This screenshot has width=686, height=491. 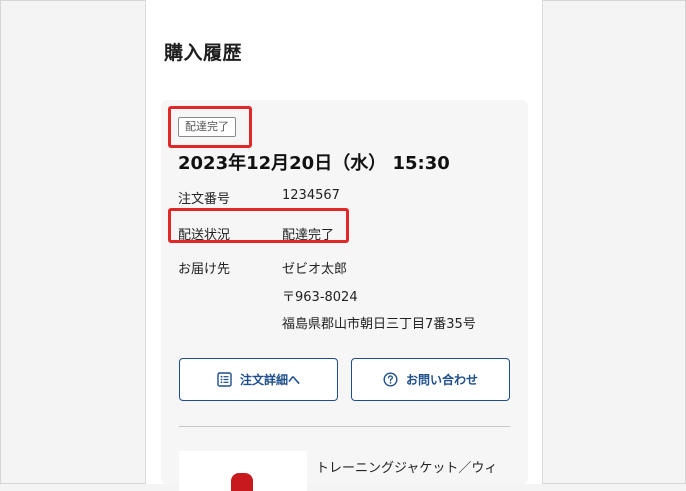 What do you see at coordinates (311, 195) in the screenshot?
I see `order-number-value: 1234567` at bounding box center [311, 195].